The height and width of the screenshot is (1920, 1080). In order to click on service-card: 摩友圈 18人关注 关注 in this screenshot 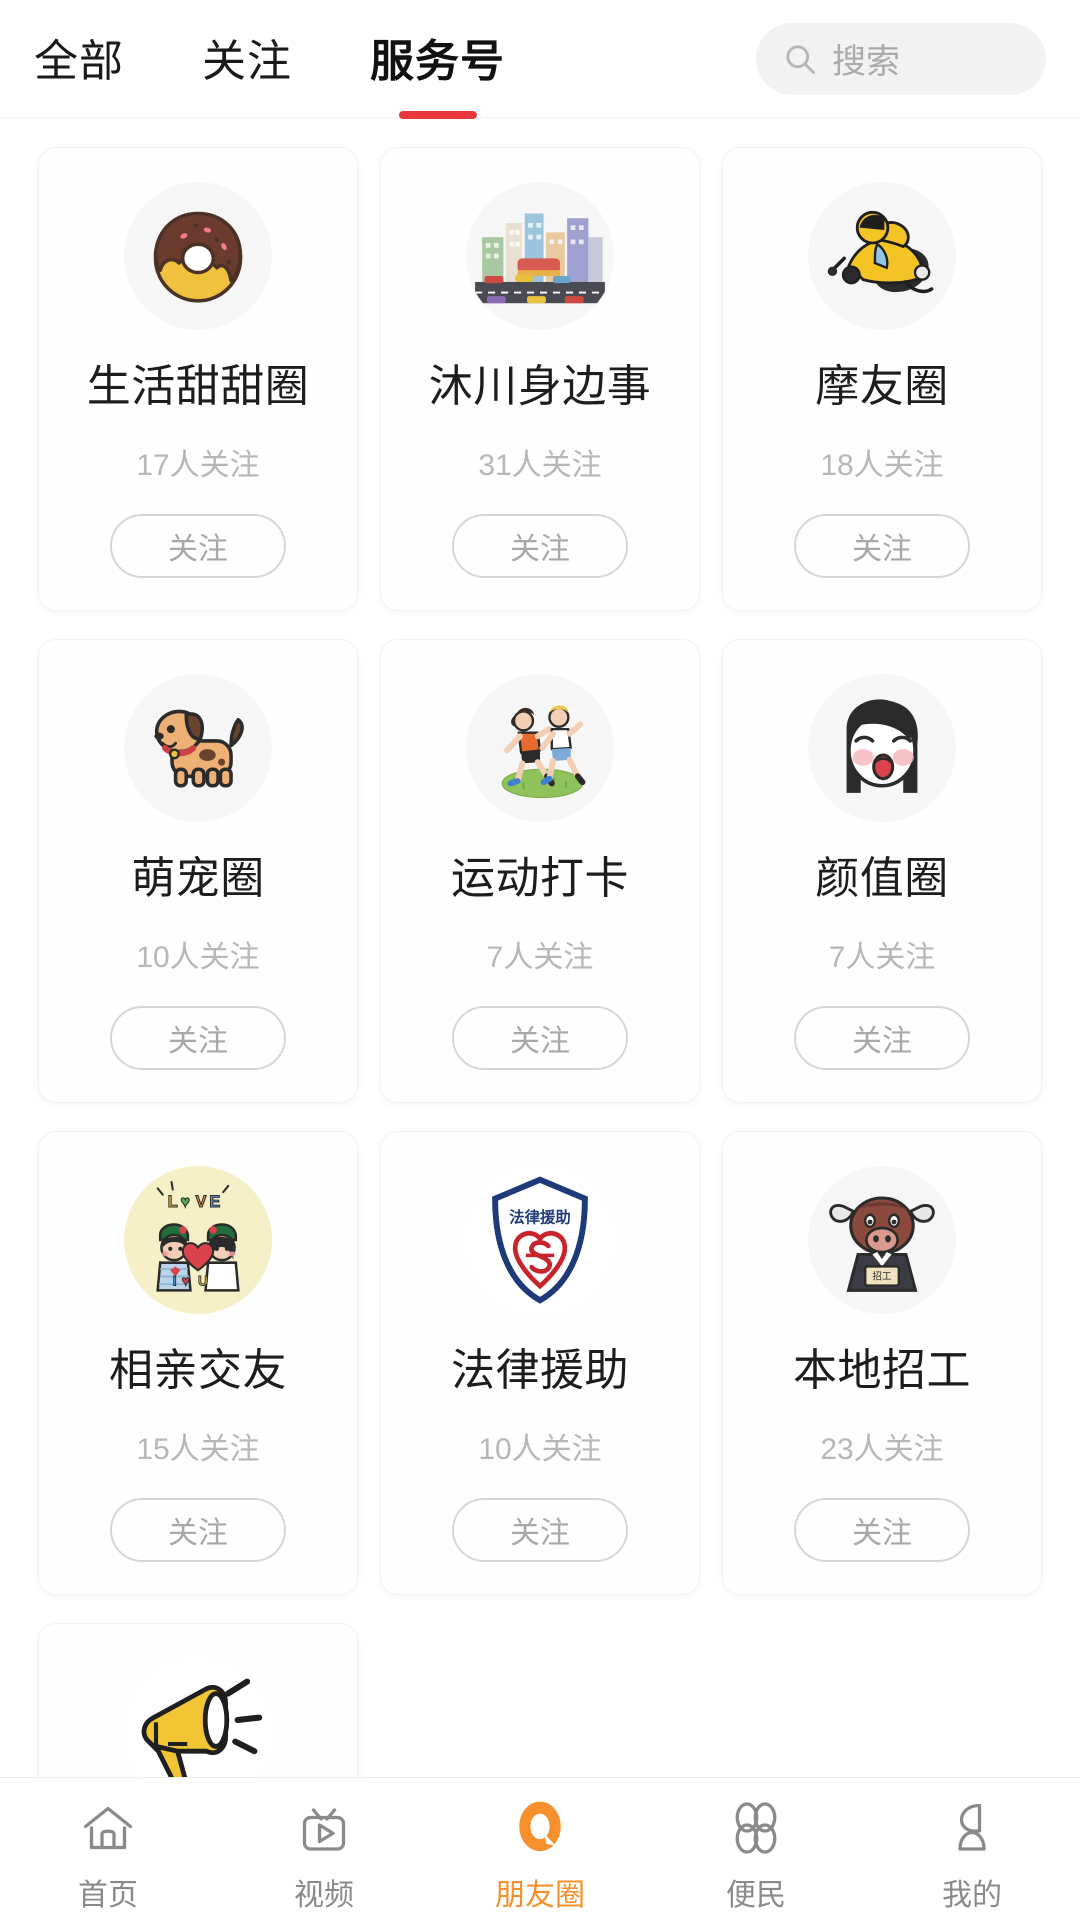, I will do `click(882, 379)`.